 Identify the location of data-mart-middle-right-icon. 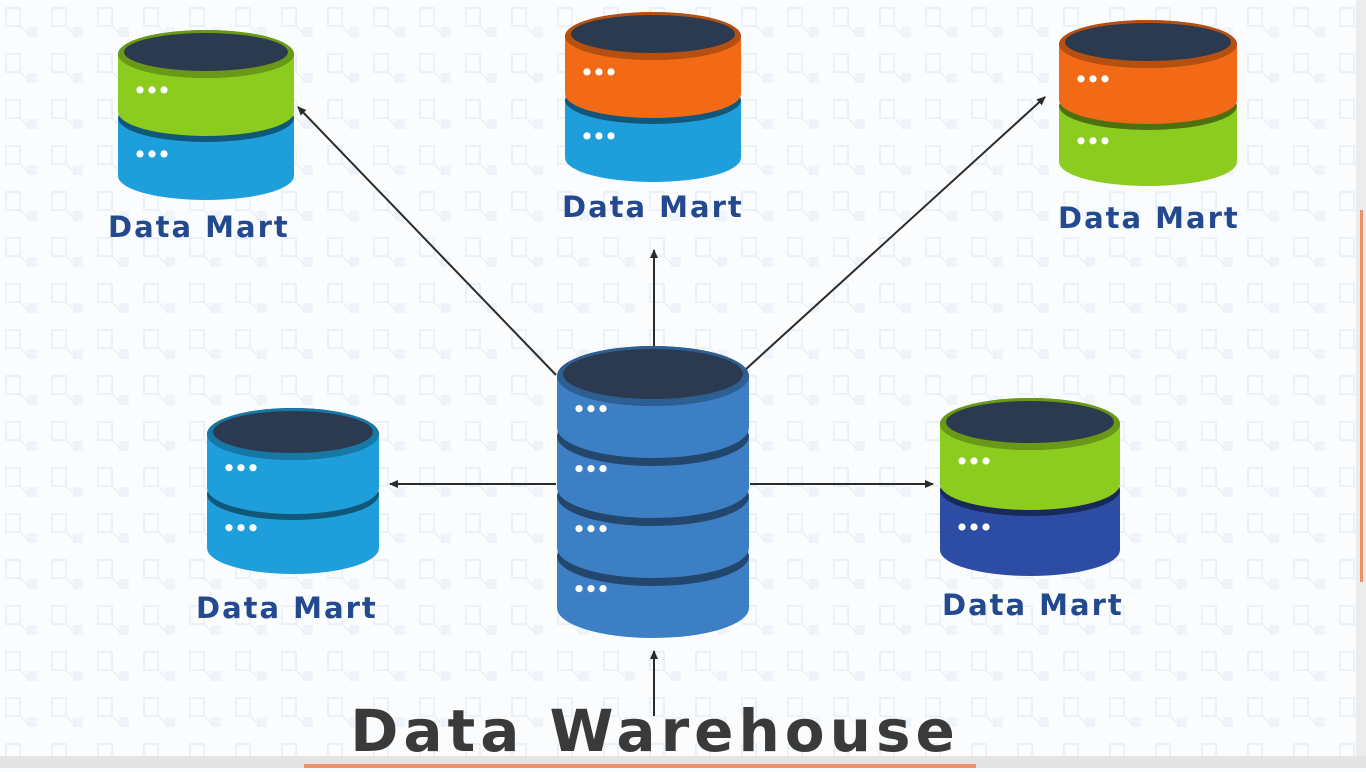
(1030, 487).